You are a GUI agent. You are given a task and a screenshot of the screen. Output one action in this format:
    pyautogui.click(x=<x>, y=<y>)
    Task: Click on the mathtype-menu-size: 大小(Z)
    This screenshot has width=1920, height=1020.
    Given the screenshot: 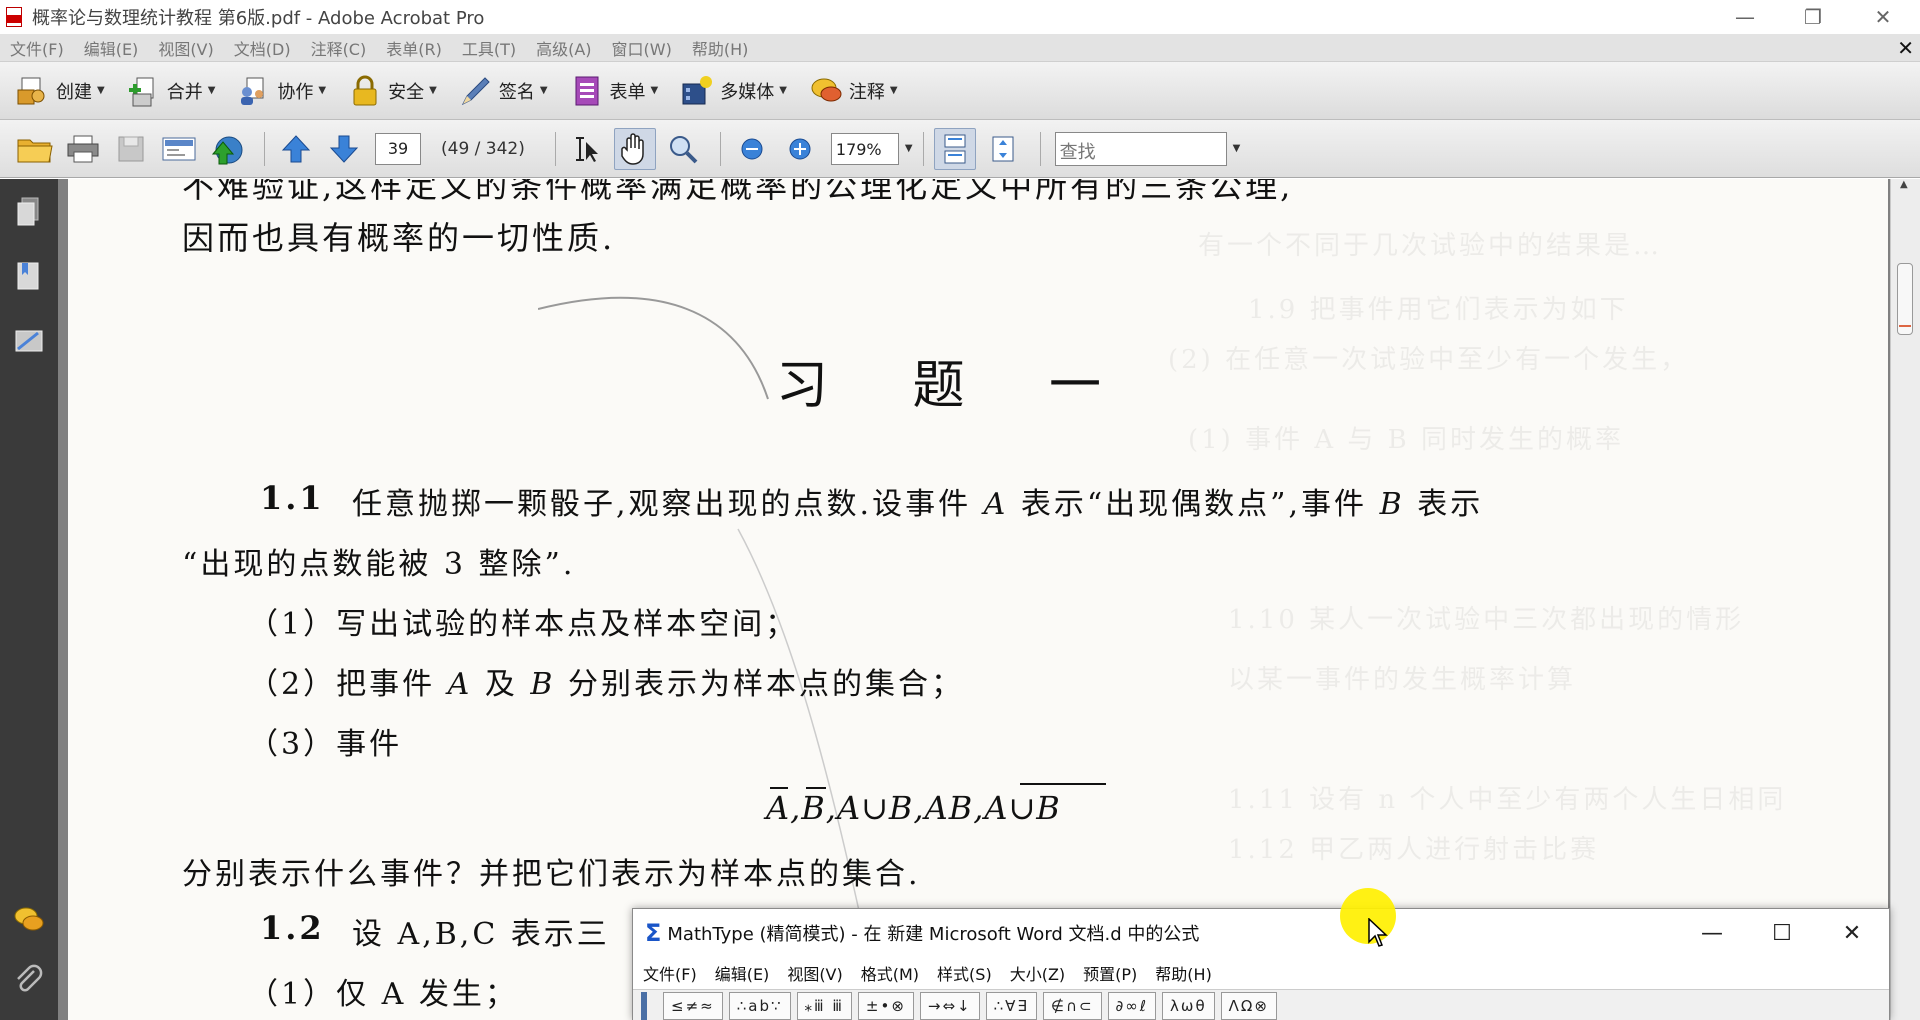 What is the action you would take?
    pyautogui.click(x=1037, y=973)
    